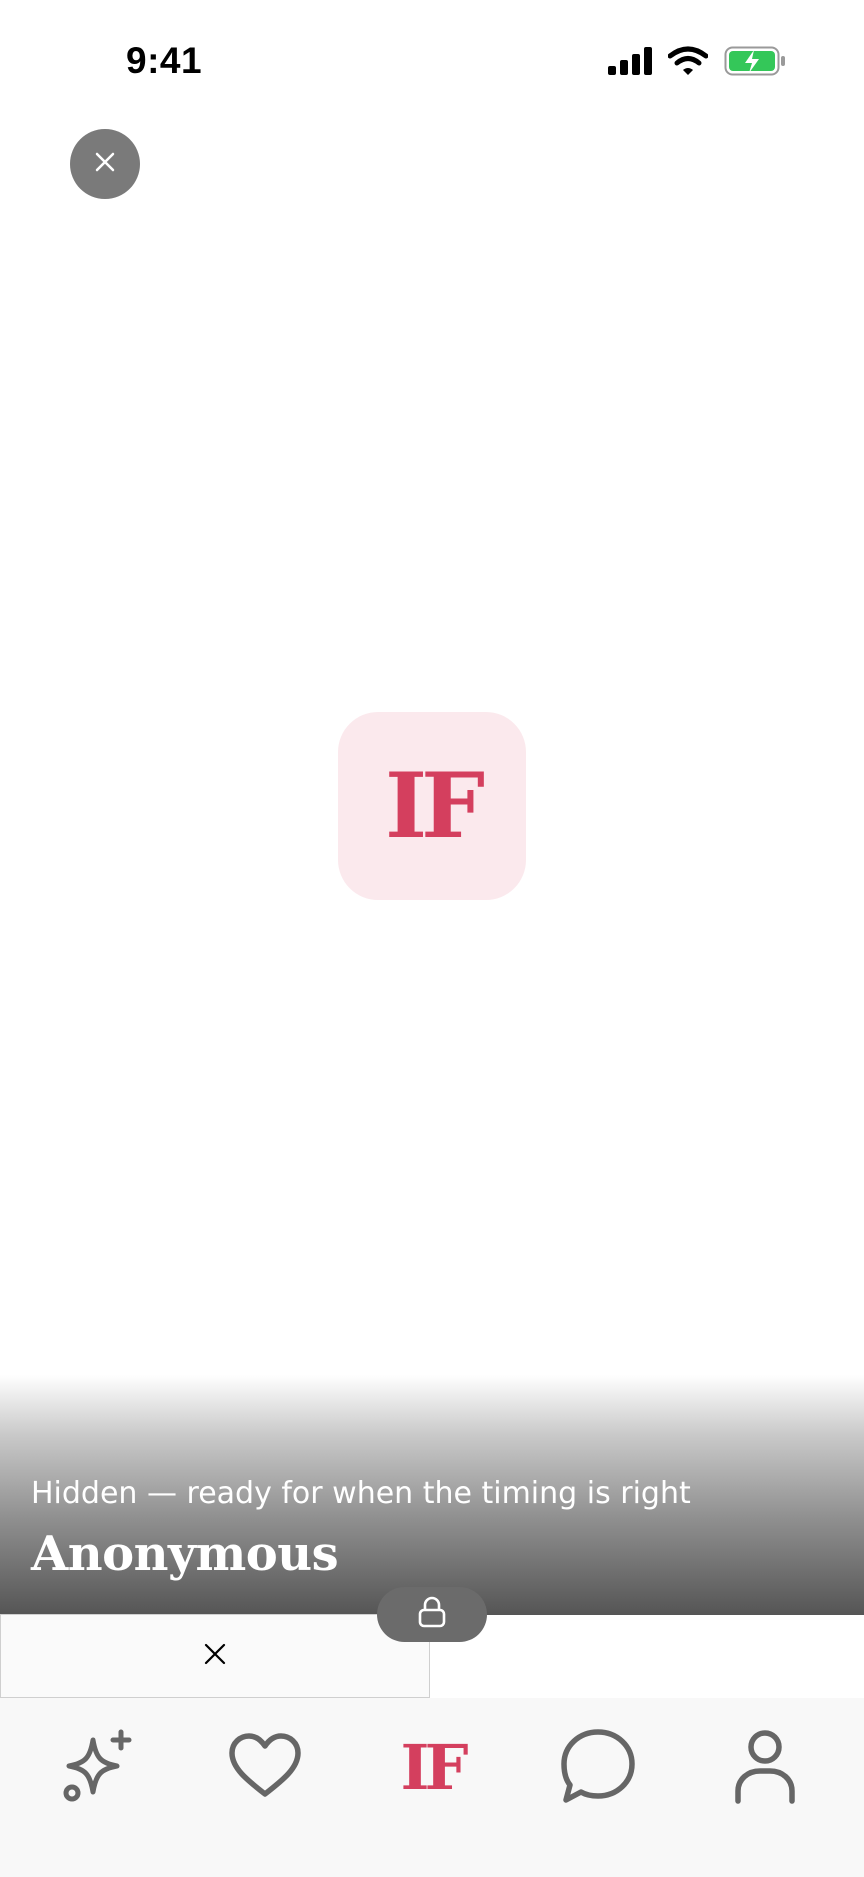 The image size is (864, 1877). I want to click on tab-profile, so click(765, 1768).